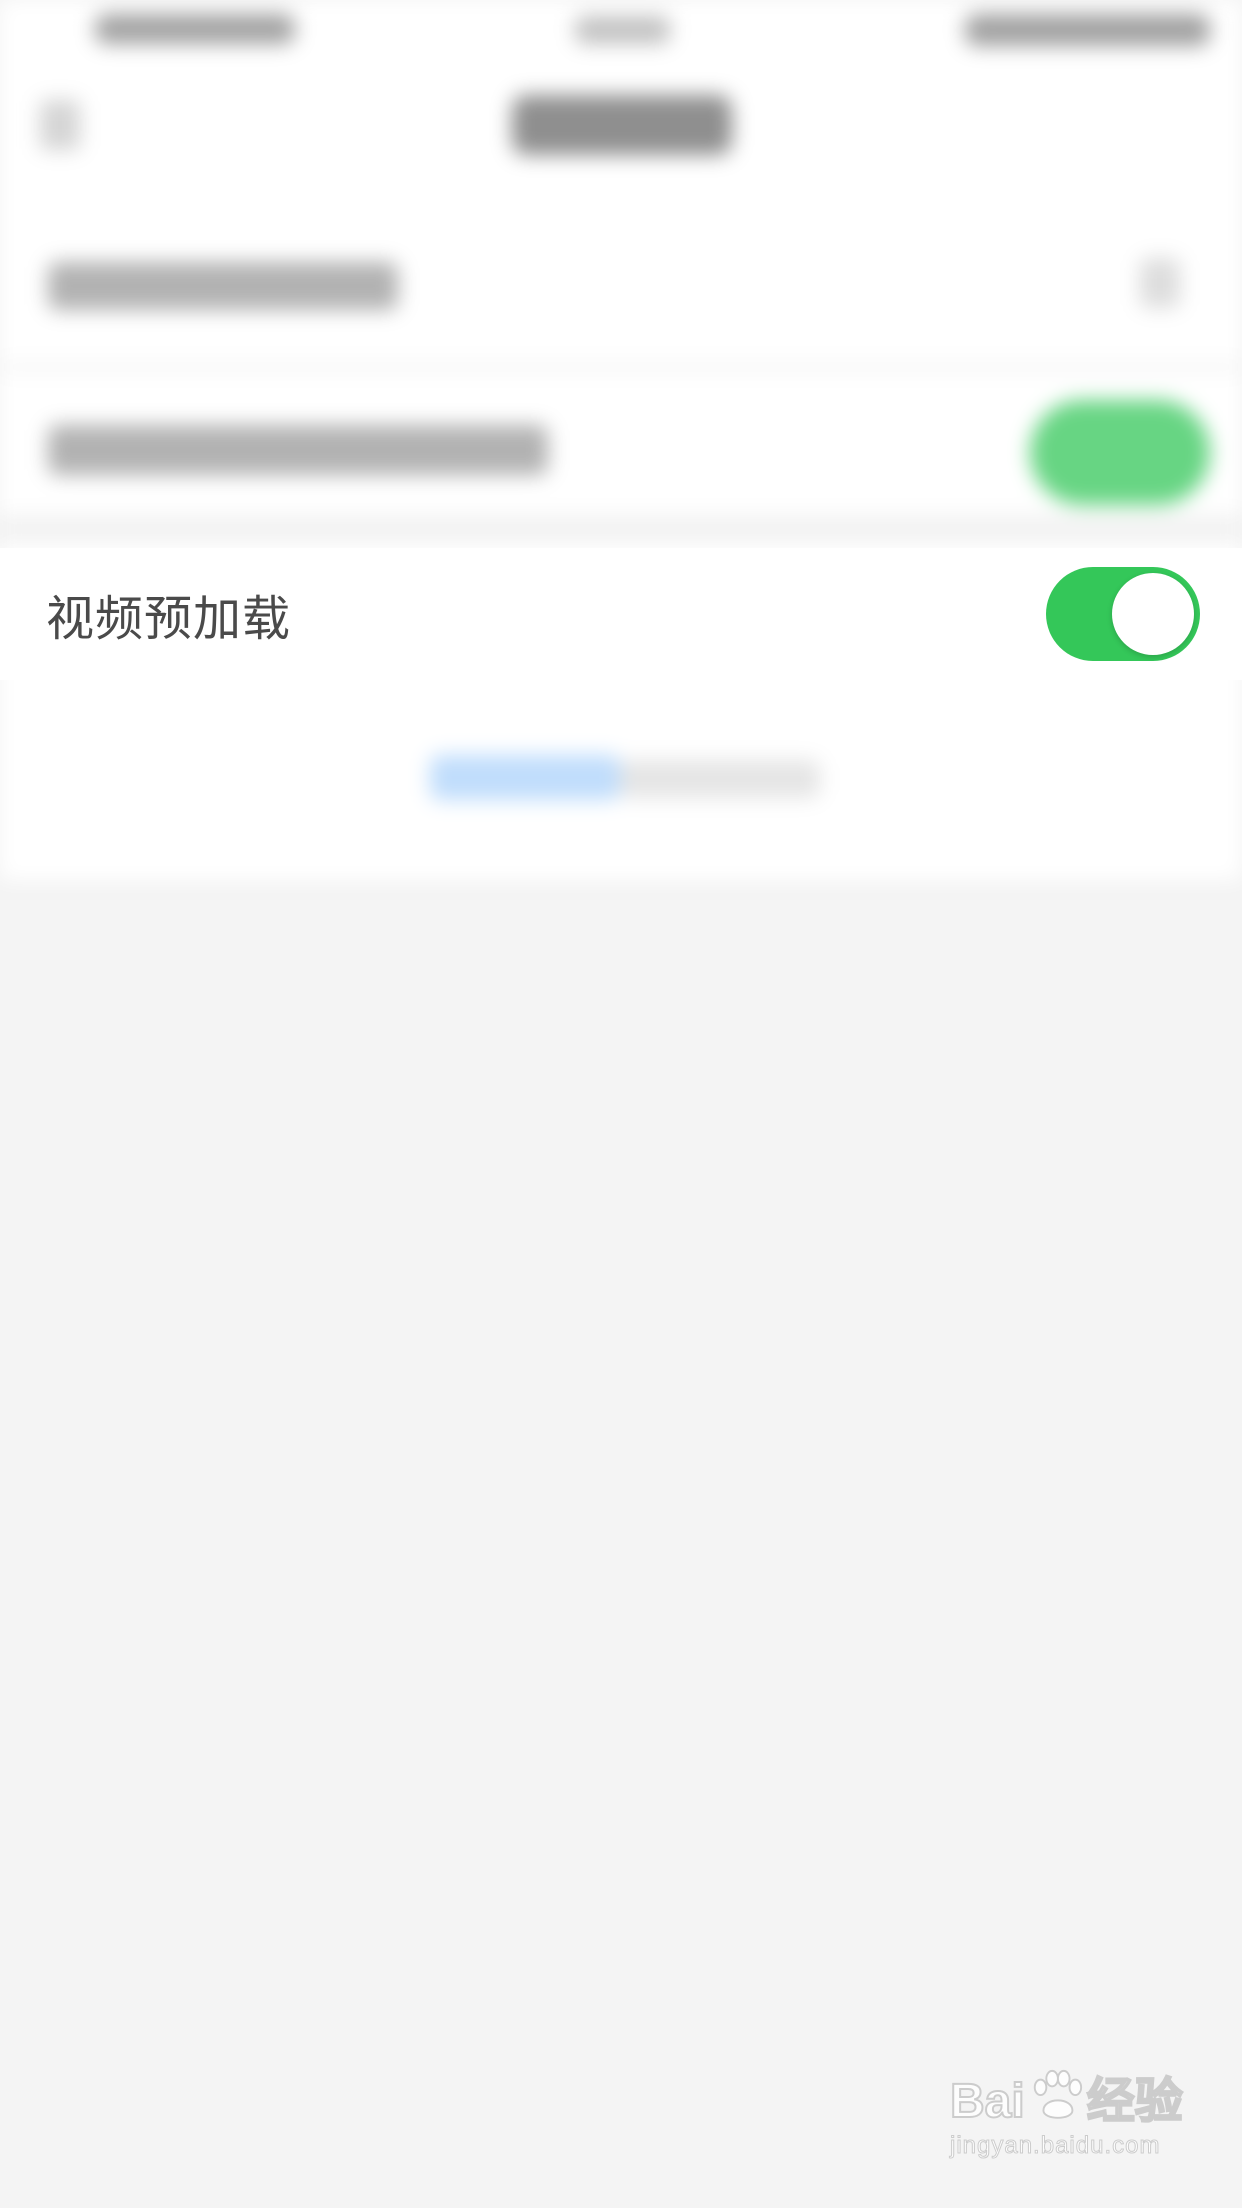  I want to click on blurred-status-bar-right, so click(1087, 30).